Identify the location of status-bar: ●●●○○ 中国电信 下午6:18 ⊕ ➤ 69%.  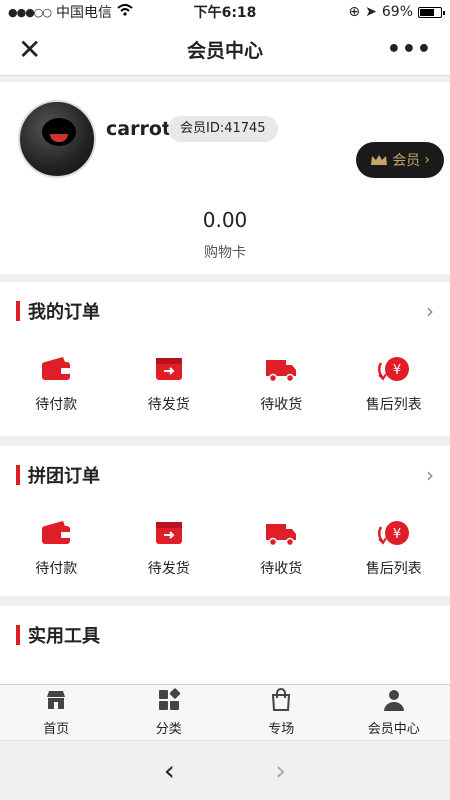
(225, 12).